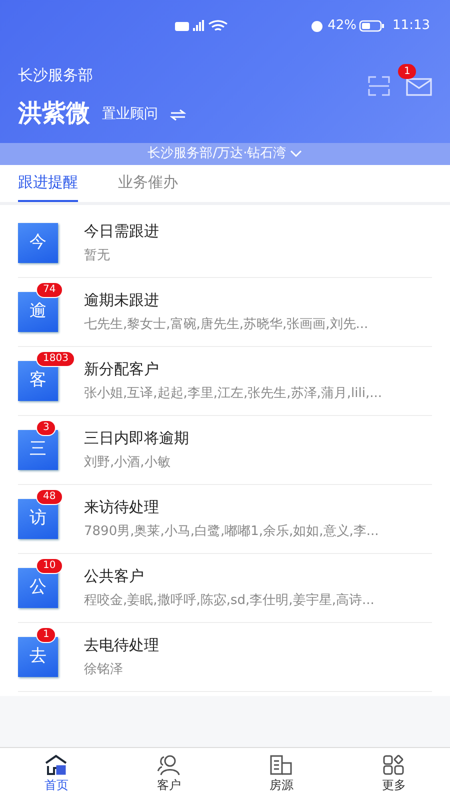  I want to click on category-icon: 逾, so click(38, 312).